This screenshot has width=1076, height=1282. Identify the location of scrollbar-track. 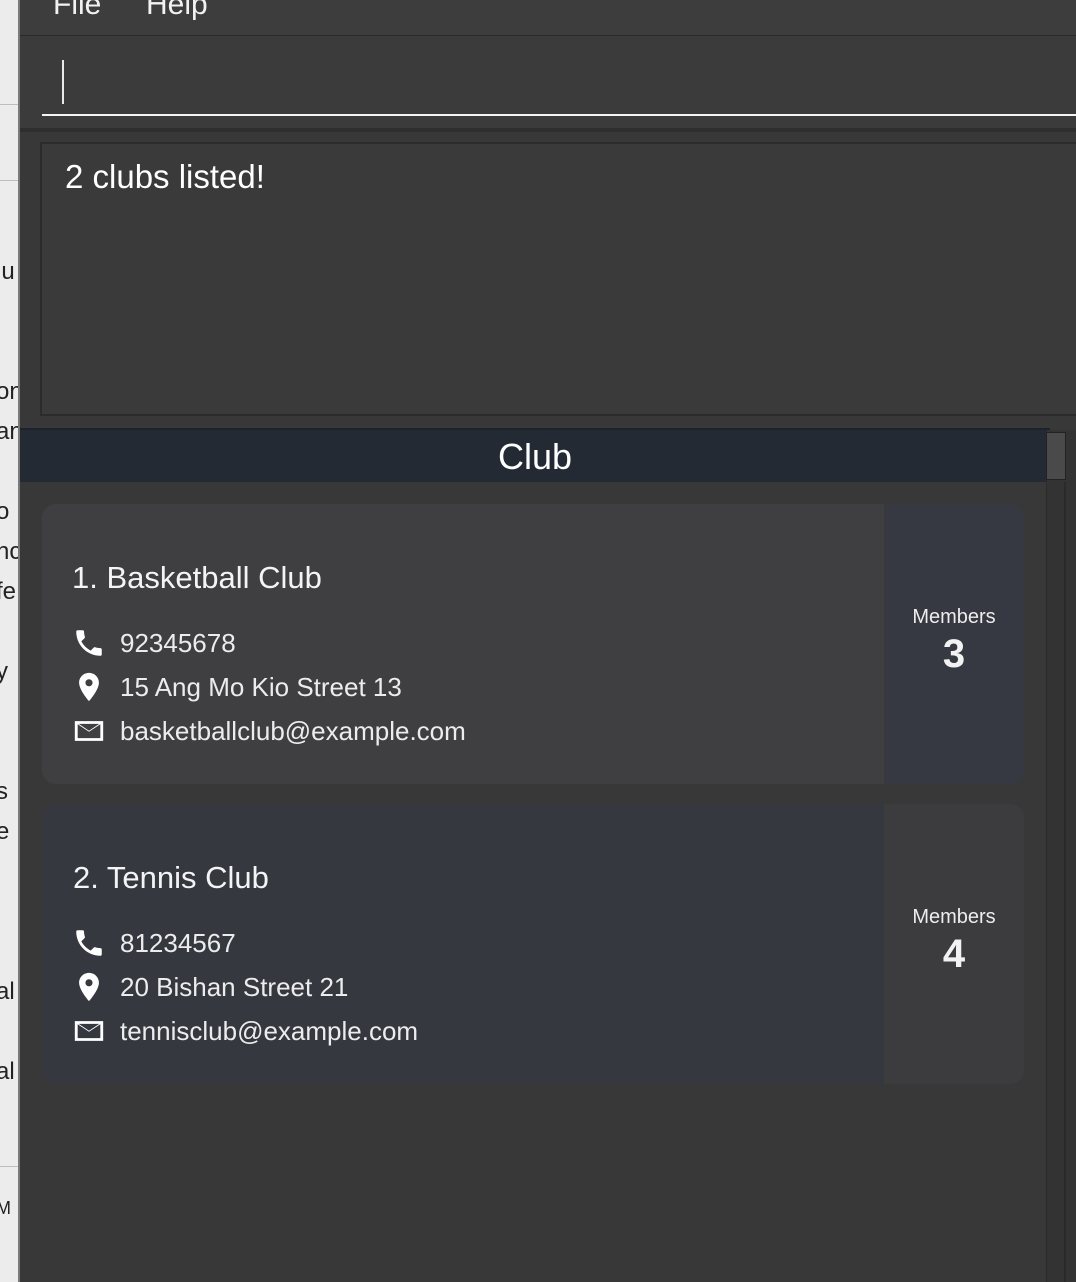
(1061, 856).